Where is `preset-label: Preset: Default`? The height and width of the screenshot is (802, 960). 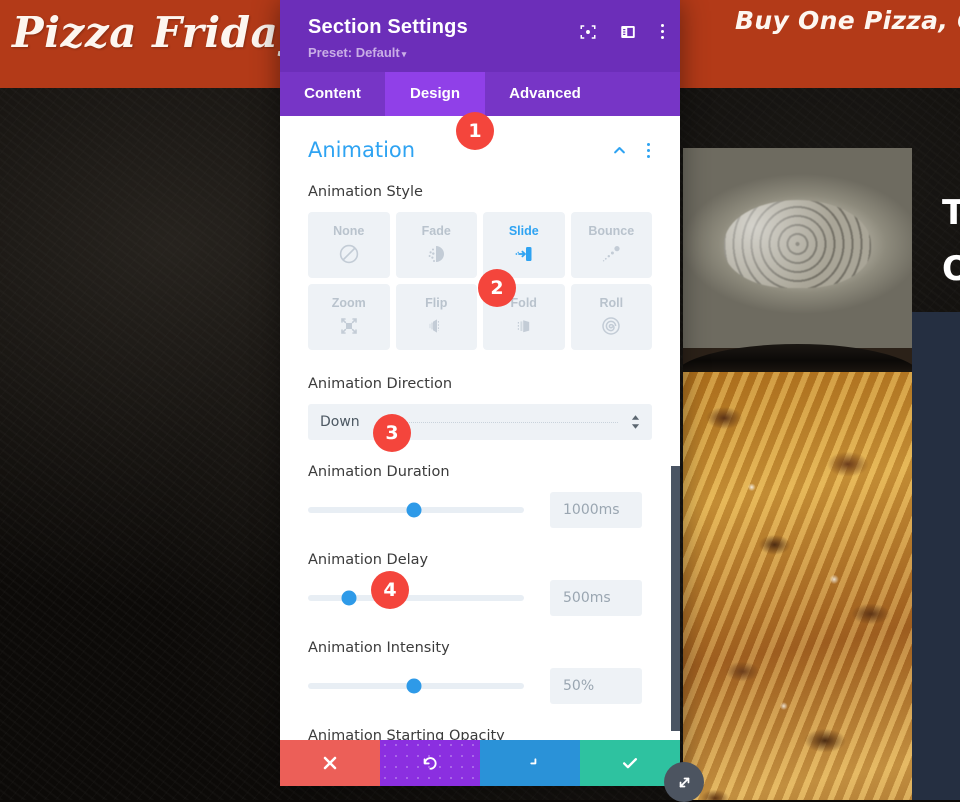
preset-label: Preset: Default is located at coordinates (354, 52).